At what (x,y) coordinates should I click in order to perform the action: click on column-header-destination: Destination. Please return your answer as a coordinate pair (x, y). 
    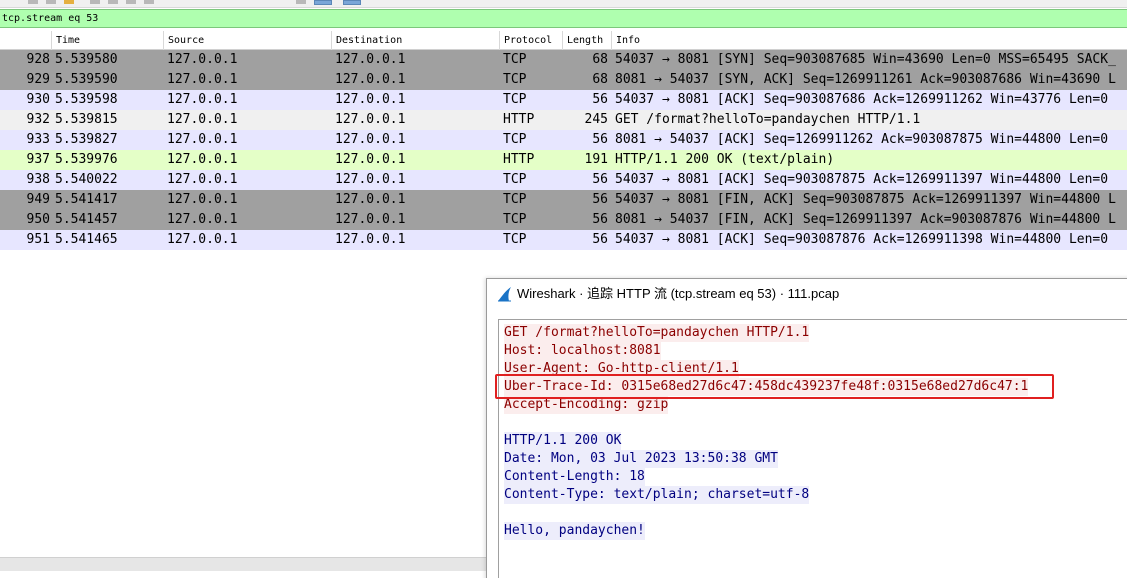
    Looking at the image, I should click on (416, 40).